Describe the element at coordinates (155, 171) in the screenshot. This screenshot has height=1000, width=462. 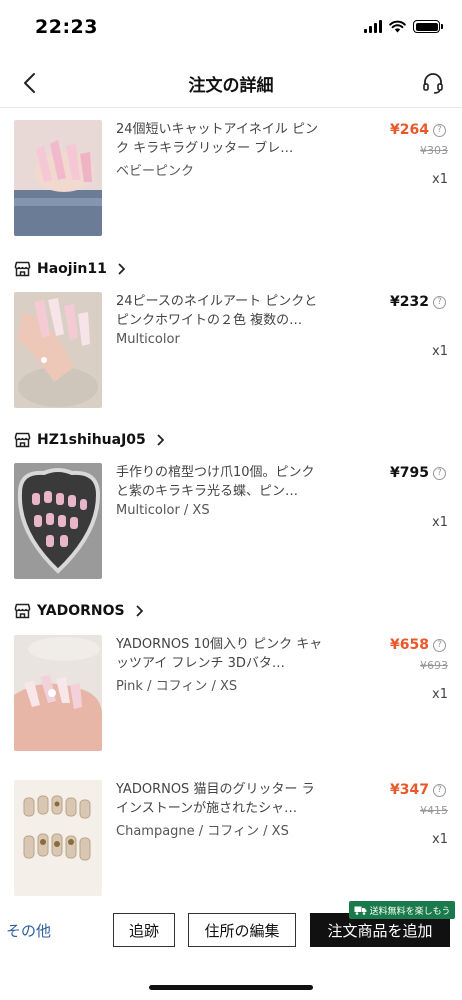
I see `item-variant: ベビーピンク` at that location.